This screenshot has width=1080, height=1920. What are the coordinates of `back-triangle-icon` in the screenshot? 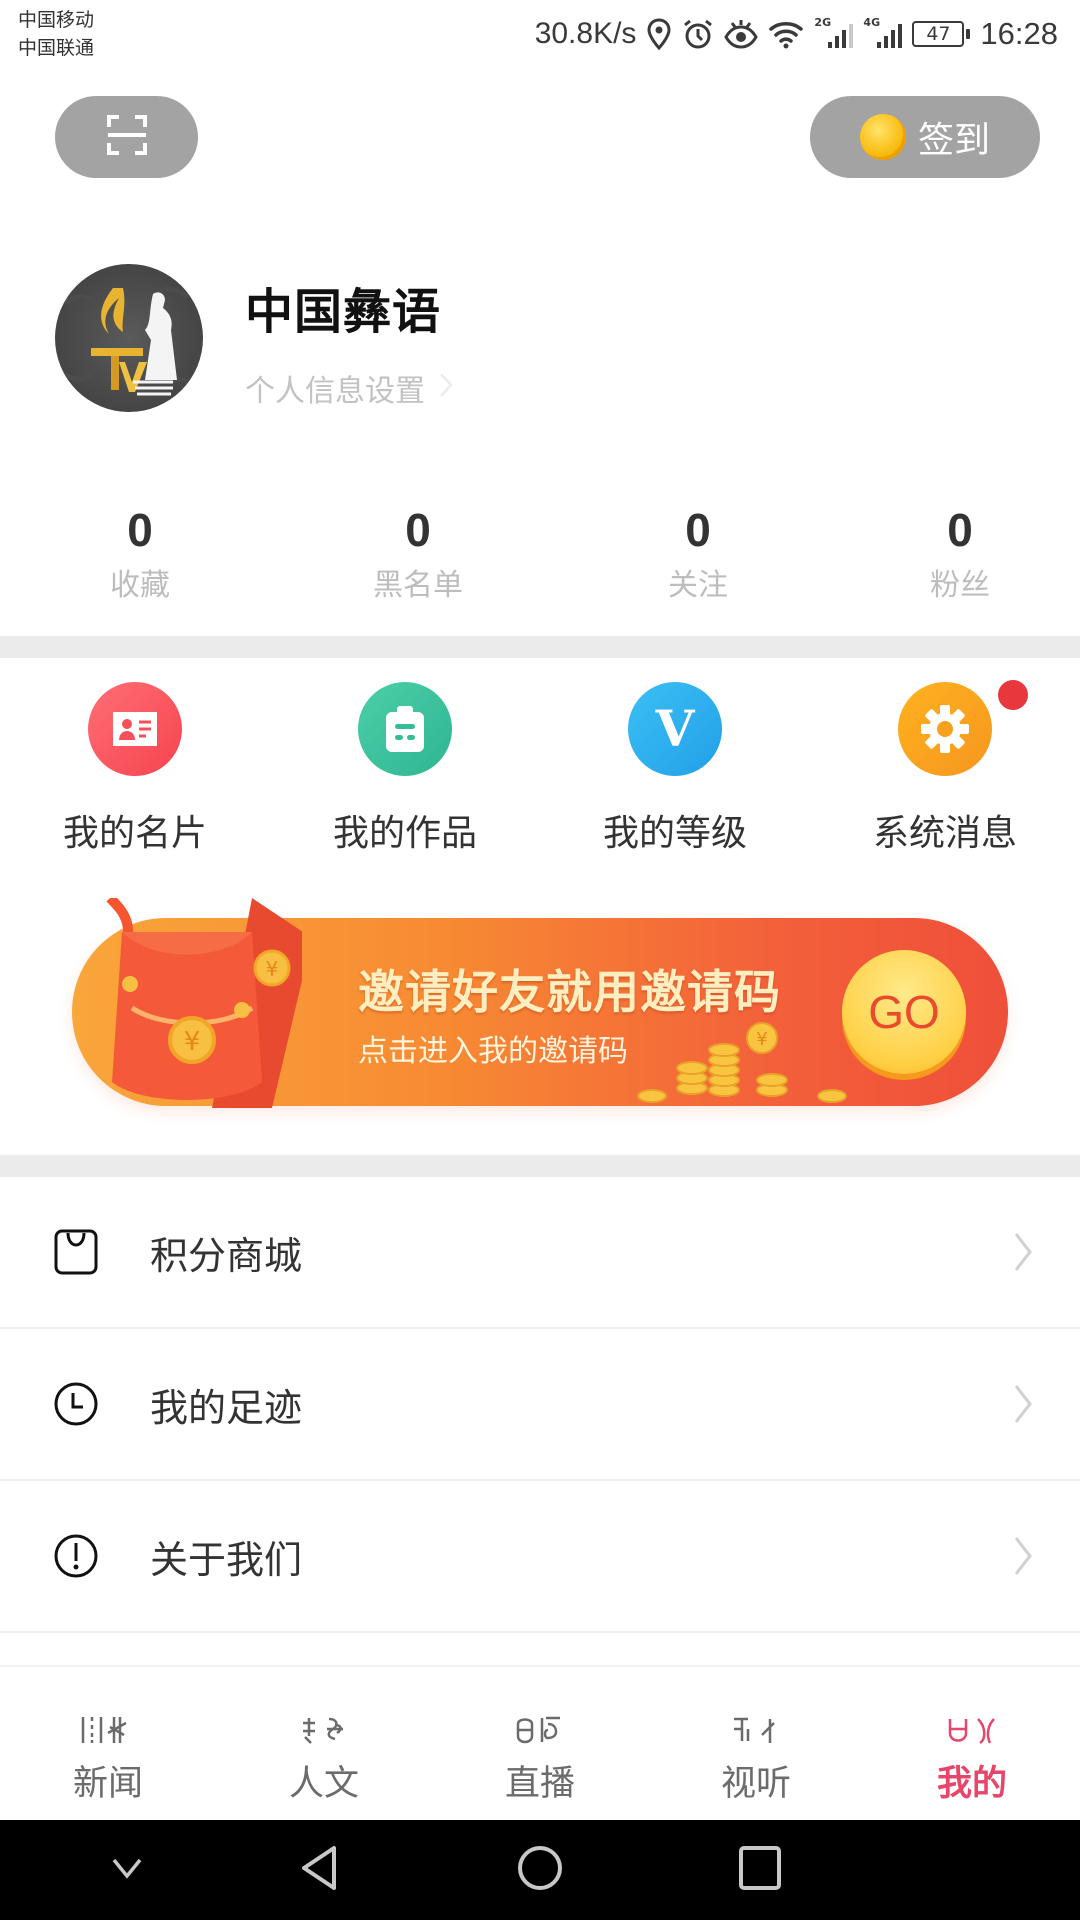 It's located at (320, 1870).